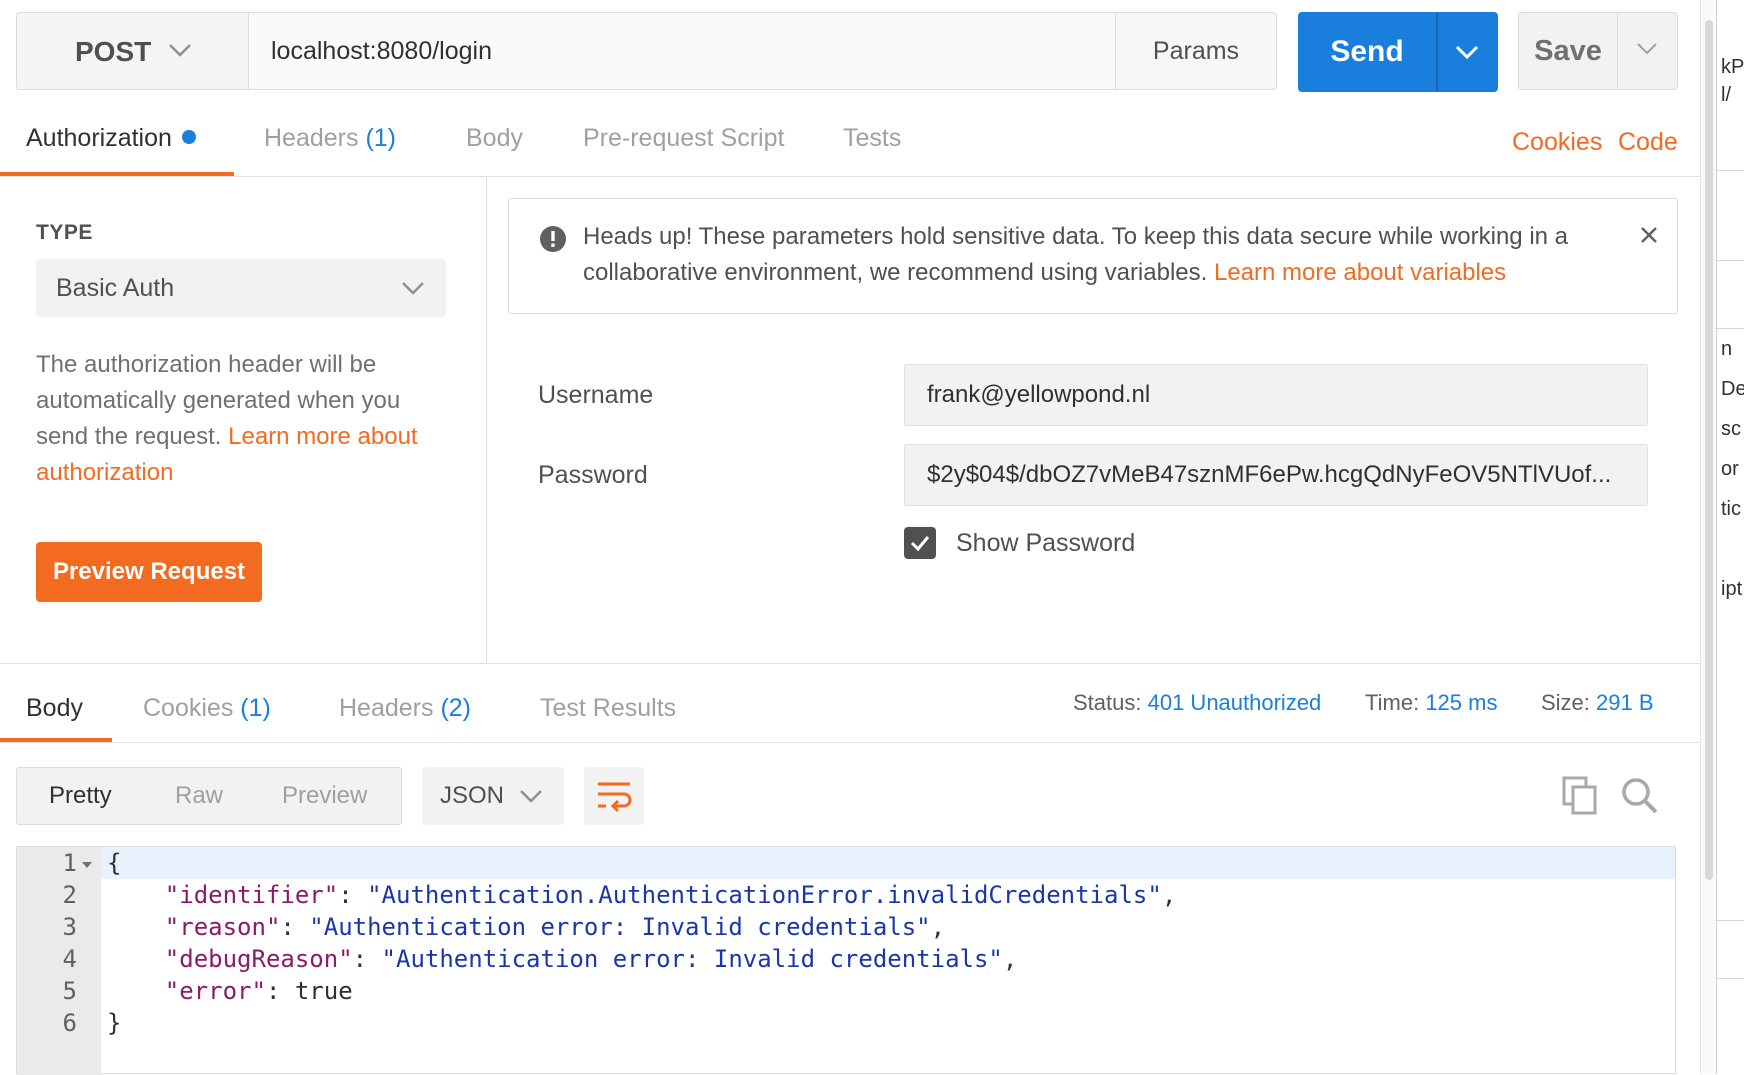 This screenshot has width=1744, height=1075. I want to click on active-line-highlight, so click(888, 863).